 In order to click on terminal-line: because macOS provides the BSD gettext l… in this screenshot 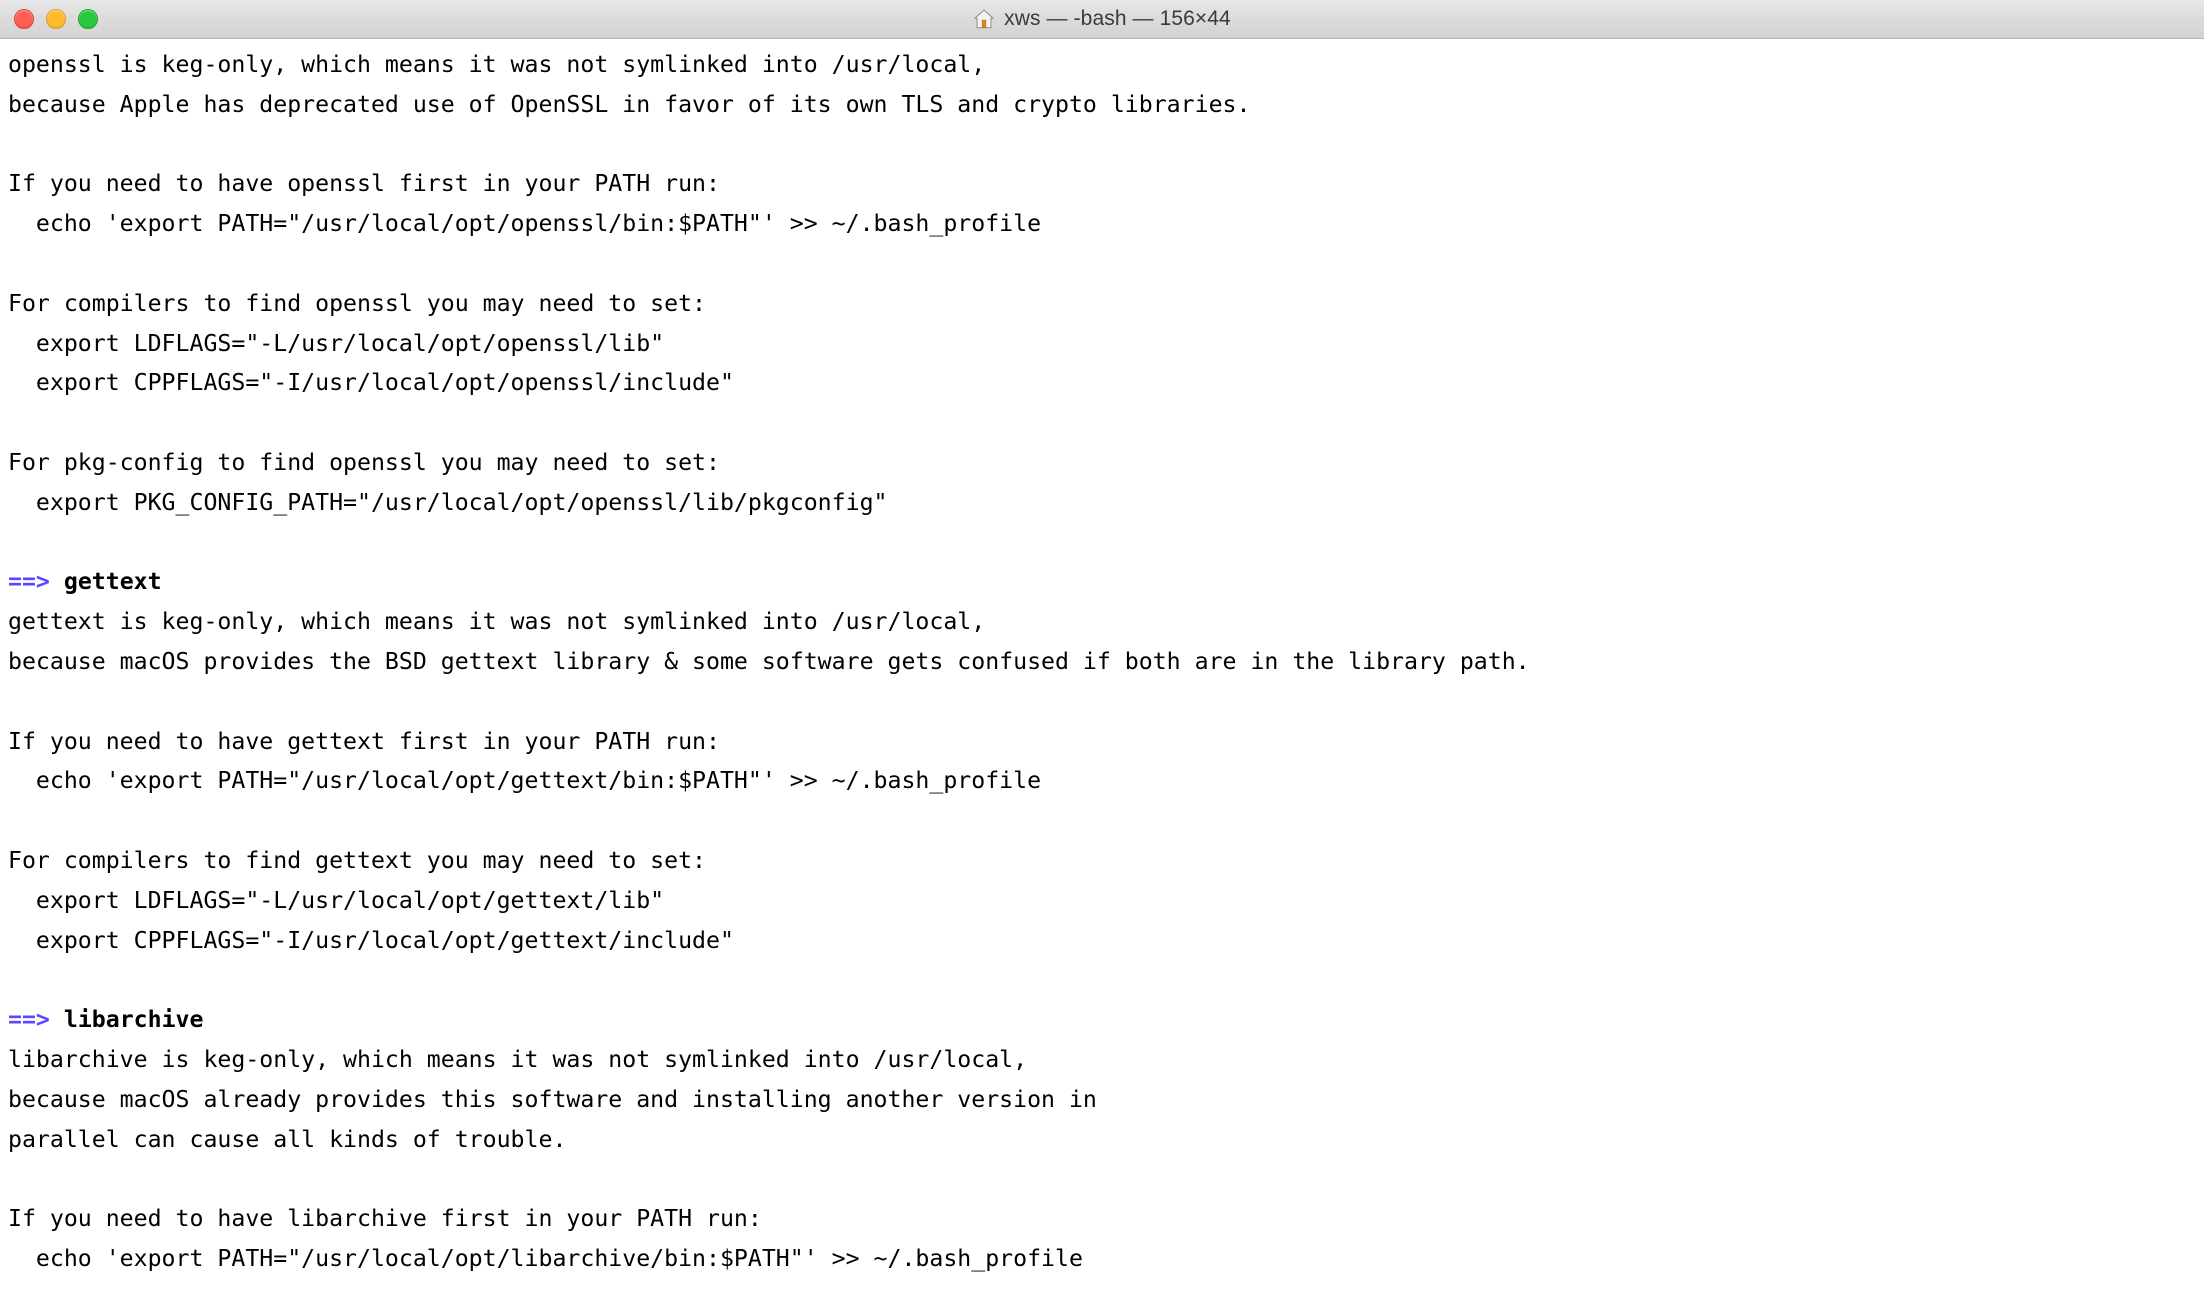, I will do `click(769, 661)`.